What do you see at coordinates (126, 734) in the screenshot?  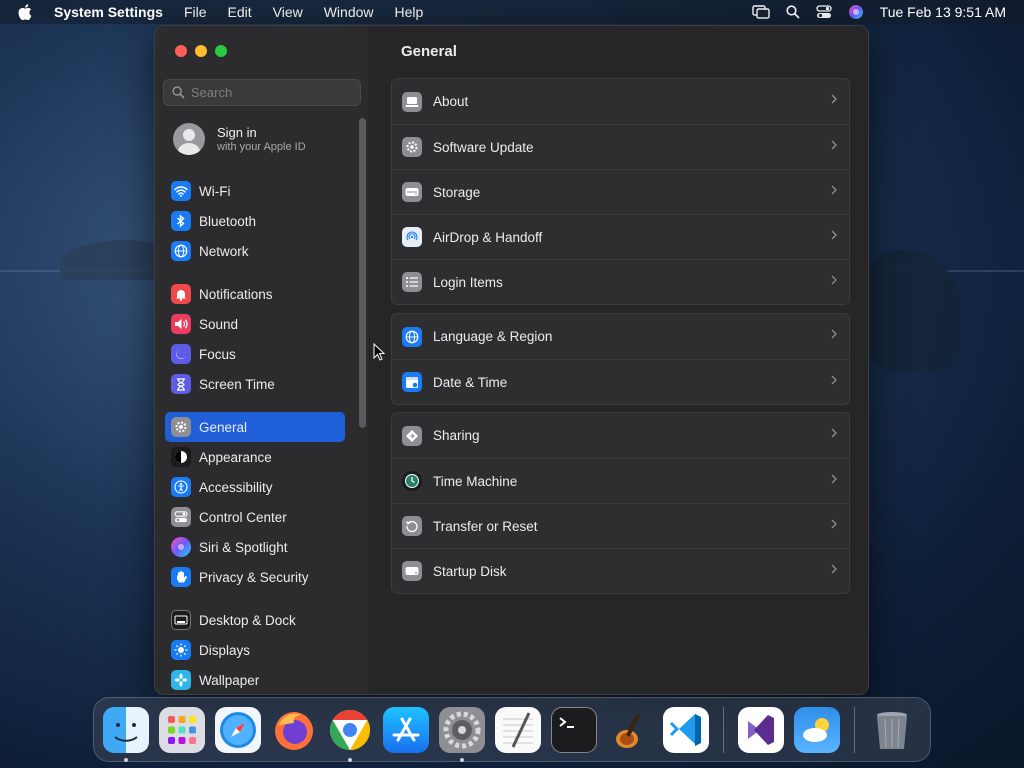 I see `finder-icon` at bounding box center [126, 734].